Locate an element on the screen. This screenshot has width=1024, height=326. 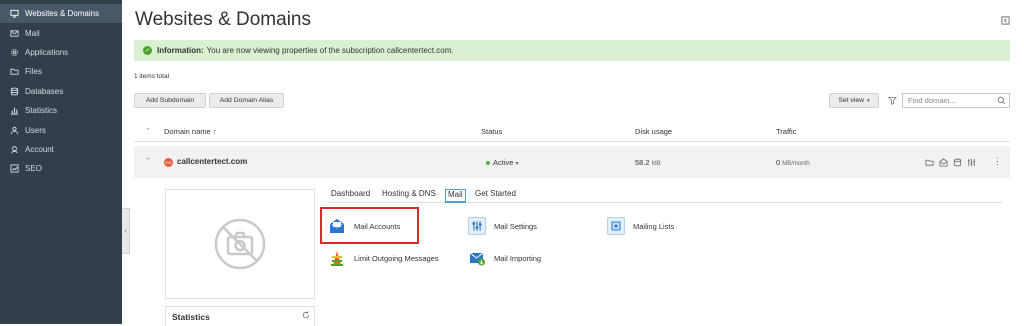
status-badge: Active ▾ is located at coordinates (502, 162).